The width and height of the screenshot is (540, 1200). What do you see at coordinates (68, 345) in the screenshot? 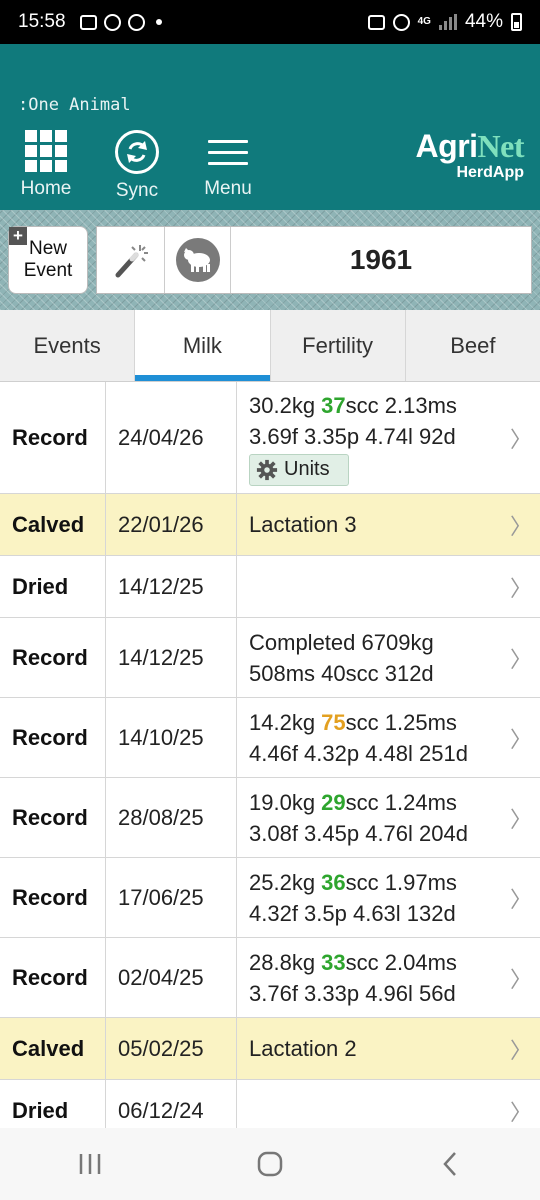
I see `tab-events: Events` at bounding box center [68, 345].